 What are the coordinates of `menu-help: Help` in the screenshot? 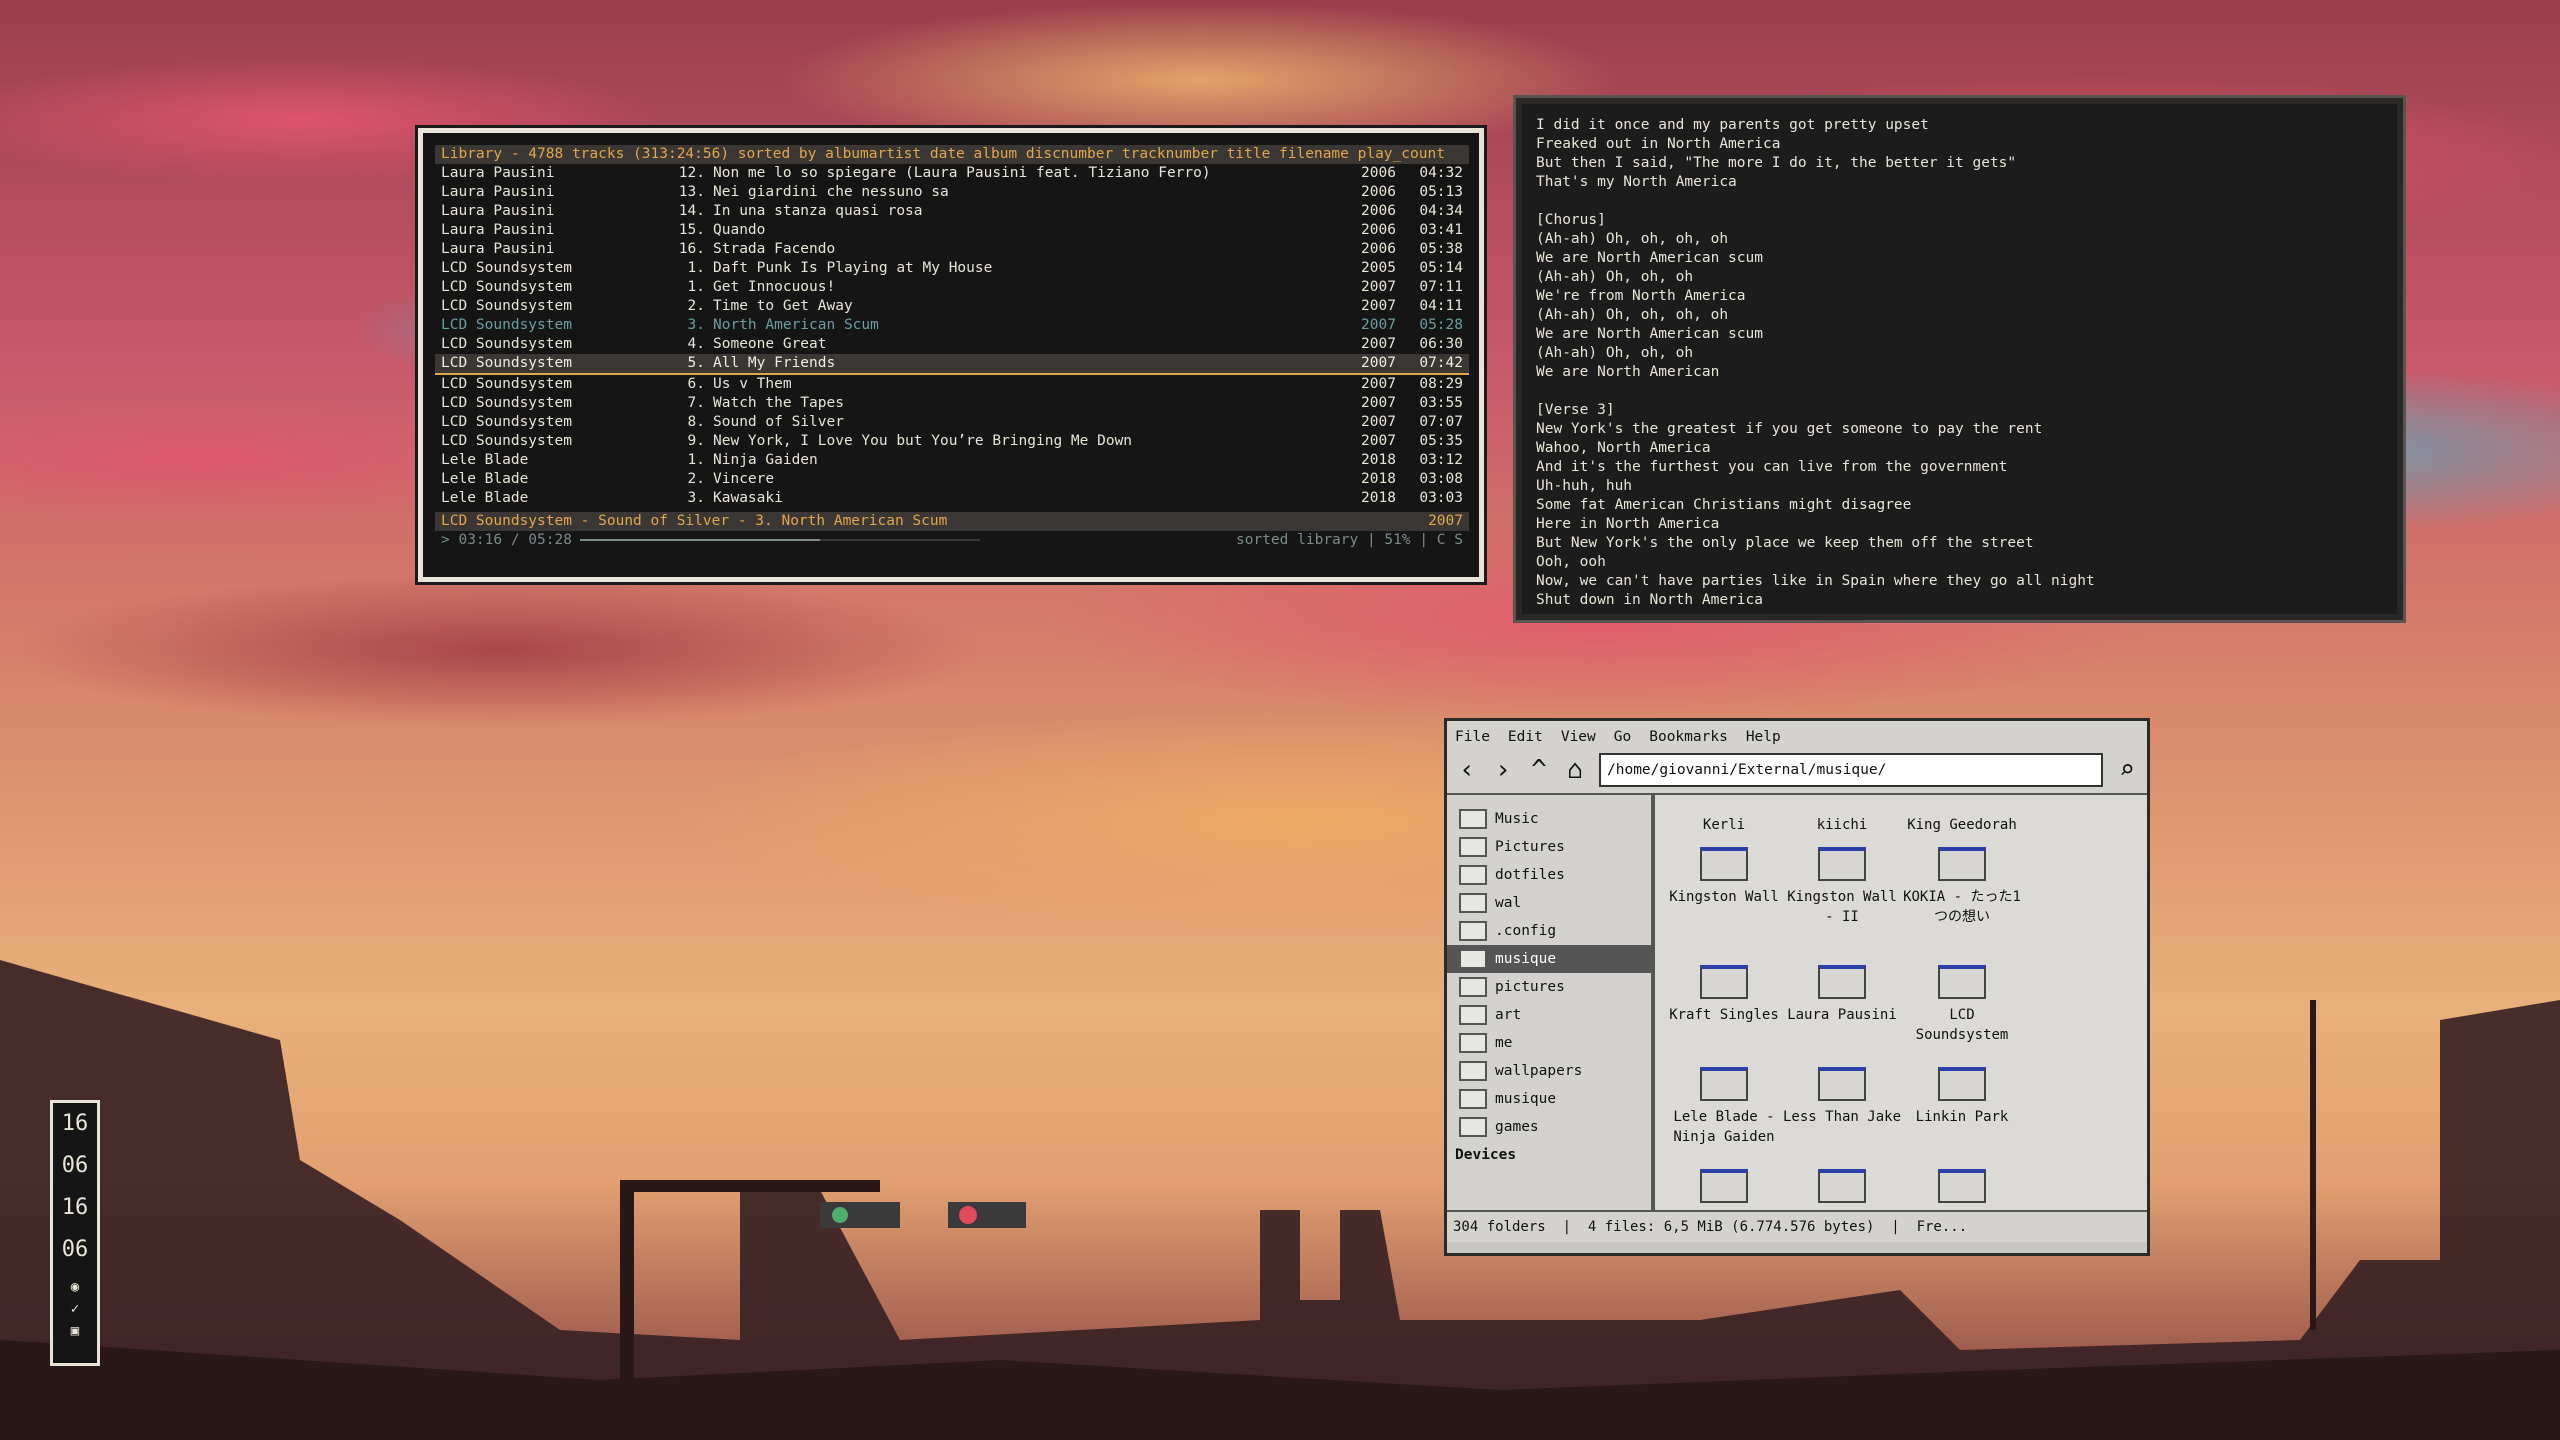 It's located at (1763, 737).